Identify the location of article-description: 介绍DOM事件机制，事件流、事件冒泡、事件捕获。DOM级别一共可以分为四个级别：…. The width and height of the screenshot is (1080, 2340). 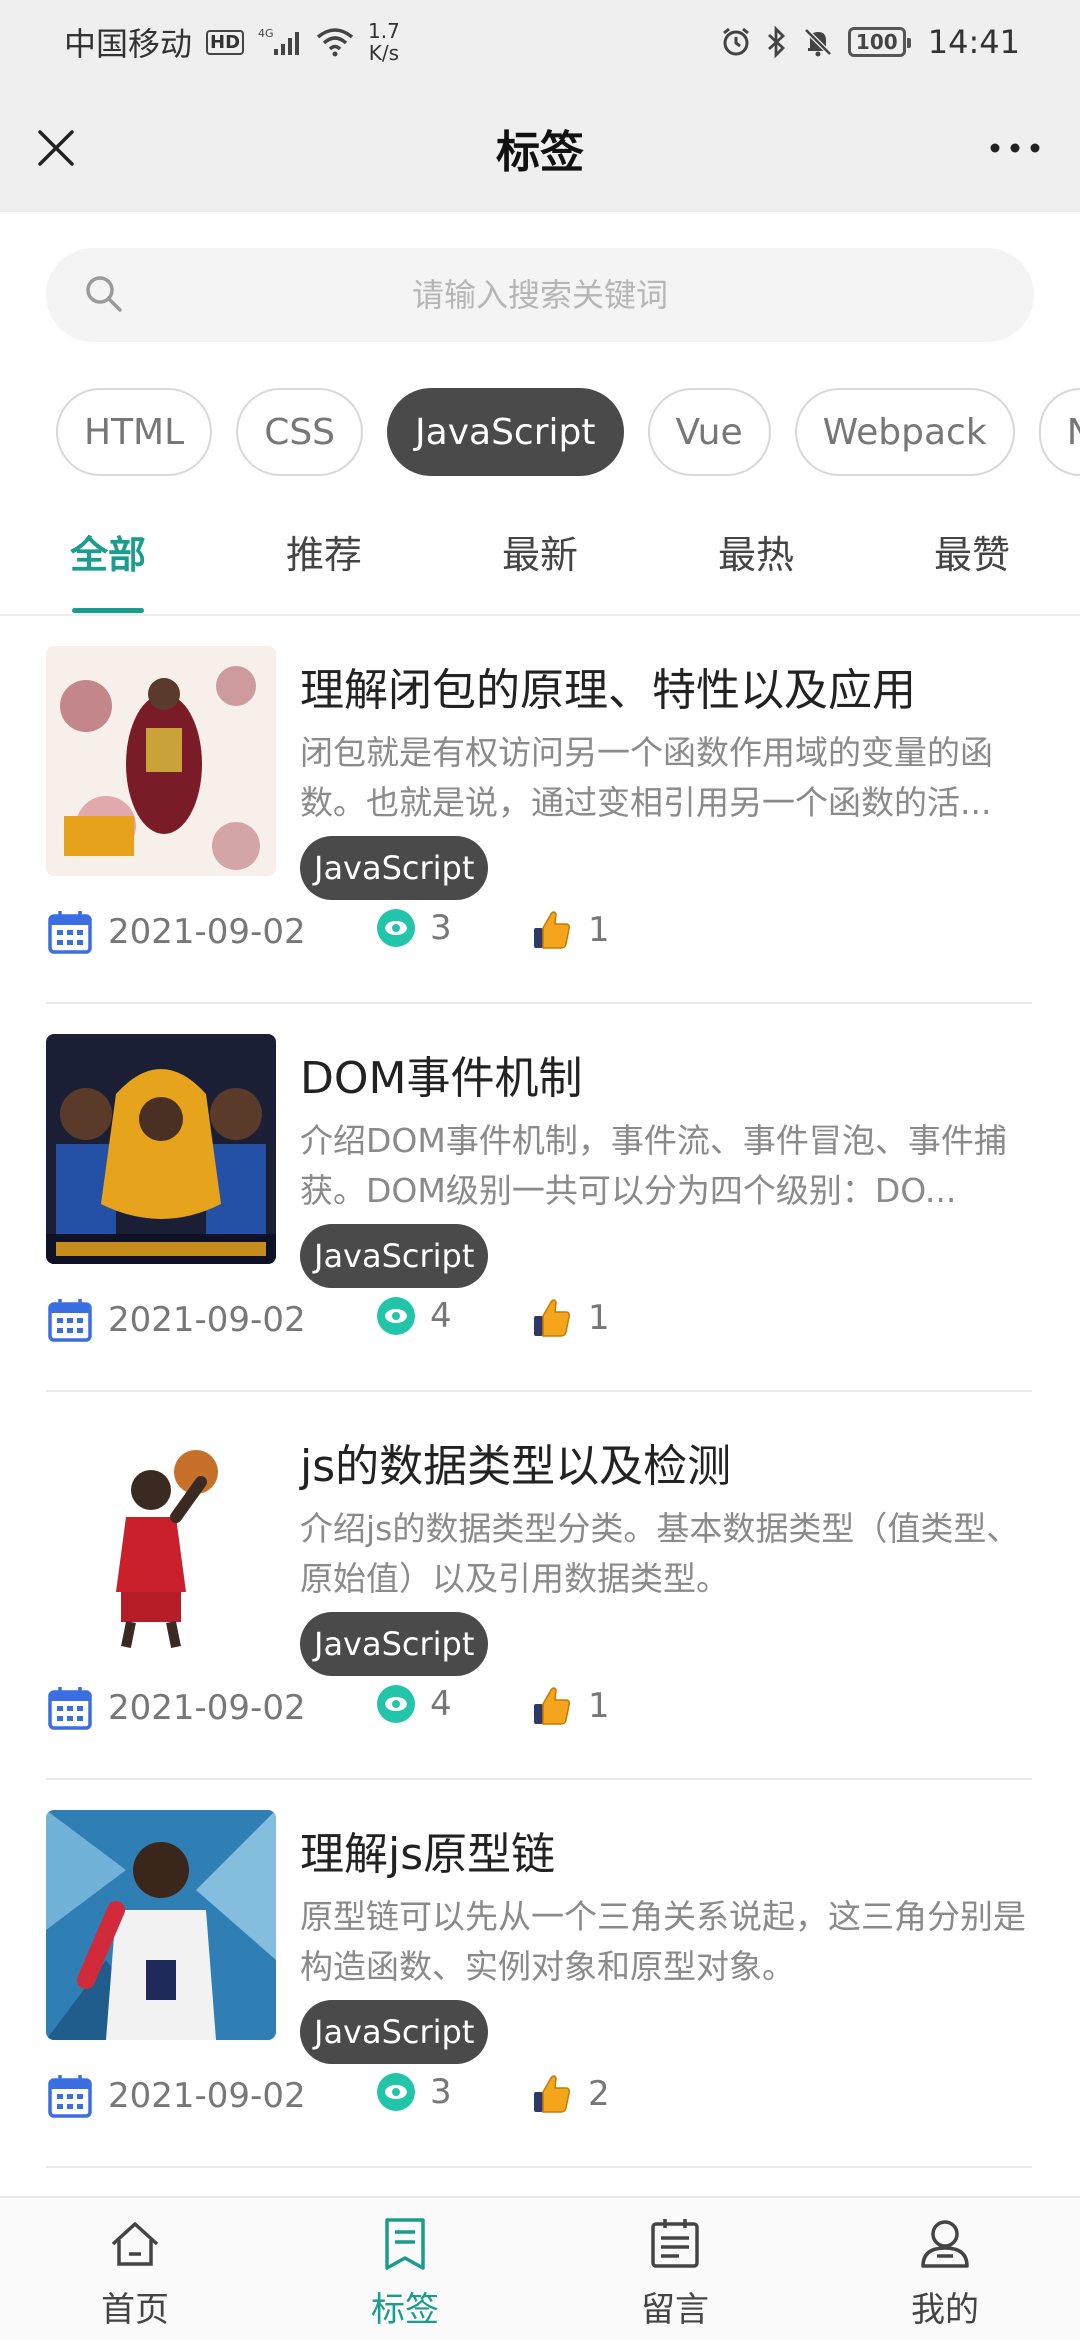
(653, 1165).